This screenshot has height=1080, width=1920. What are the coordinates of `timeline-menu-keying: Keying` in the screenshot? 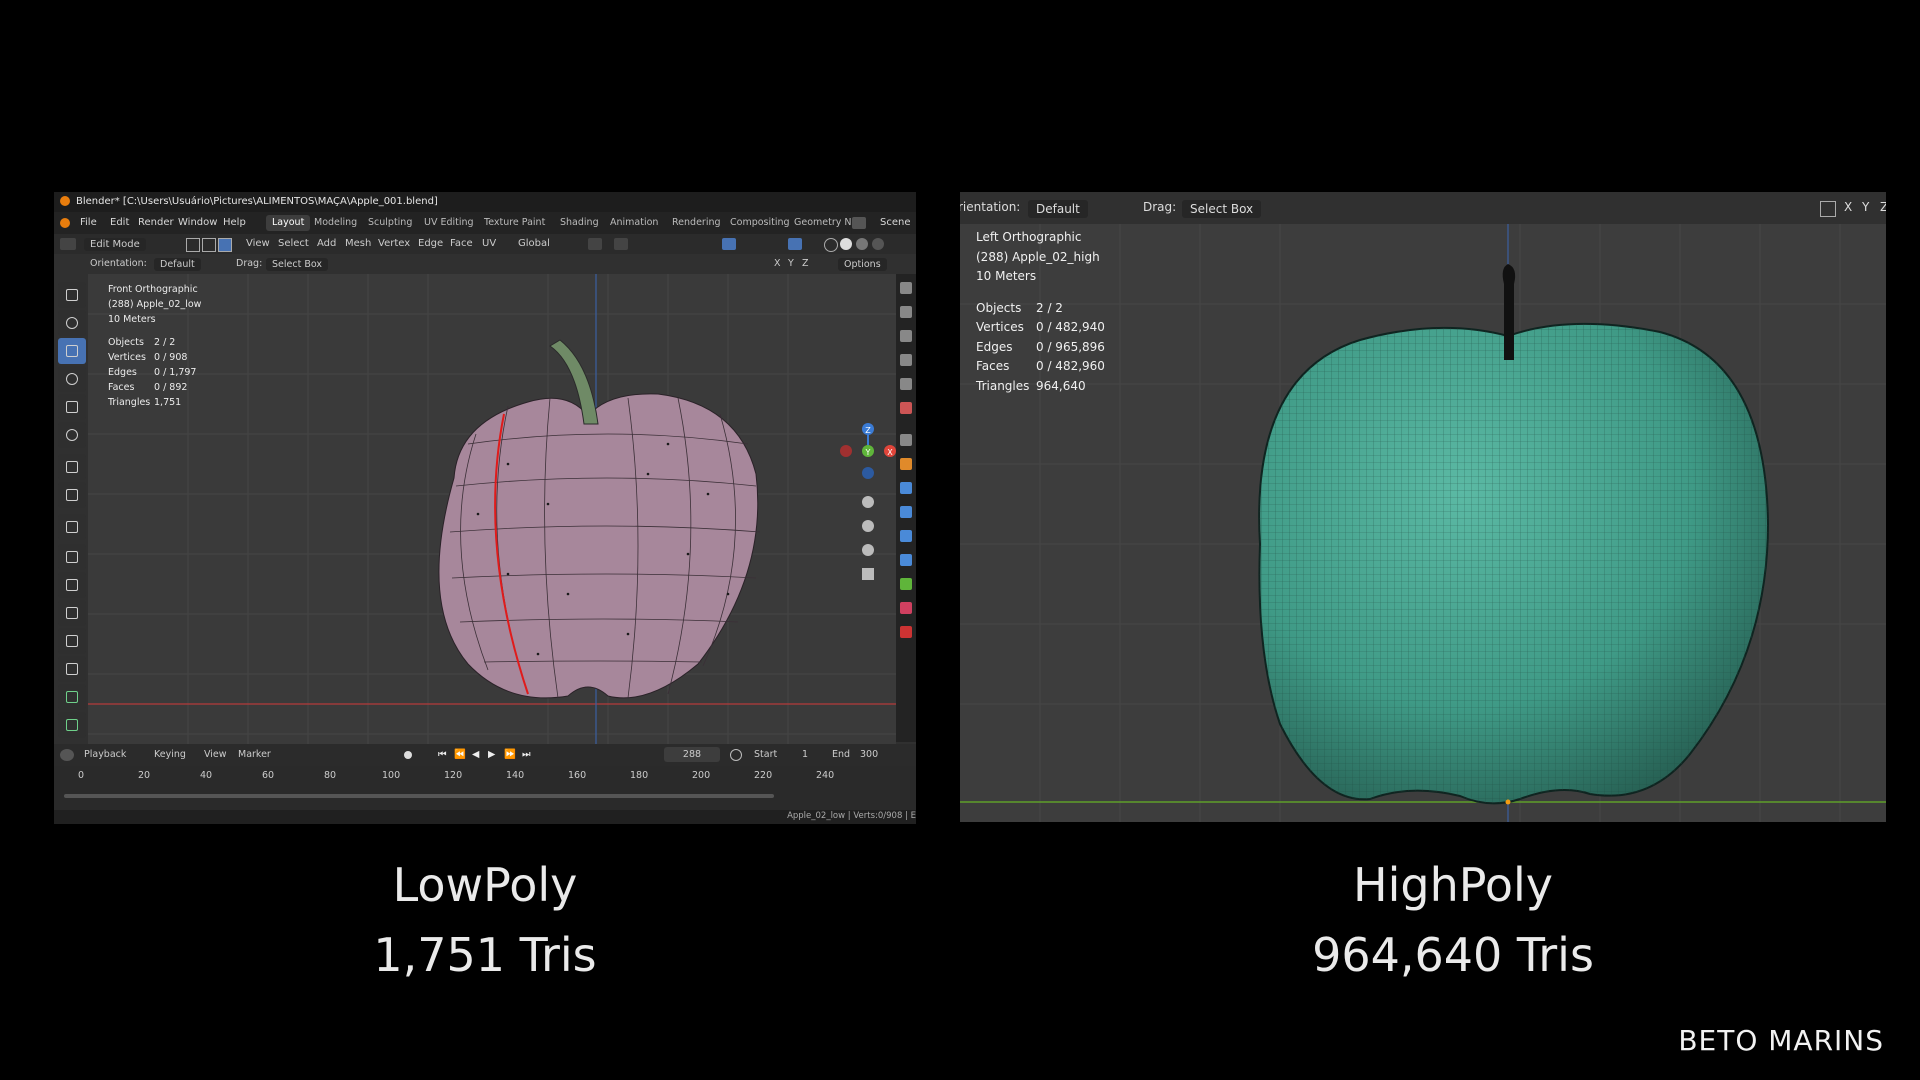 It's located at (170, 754).